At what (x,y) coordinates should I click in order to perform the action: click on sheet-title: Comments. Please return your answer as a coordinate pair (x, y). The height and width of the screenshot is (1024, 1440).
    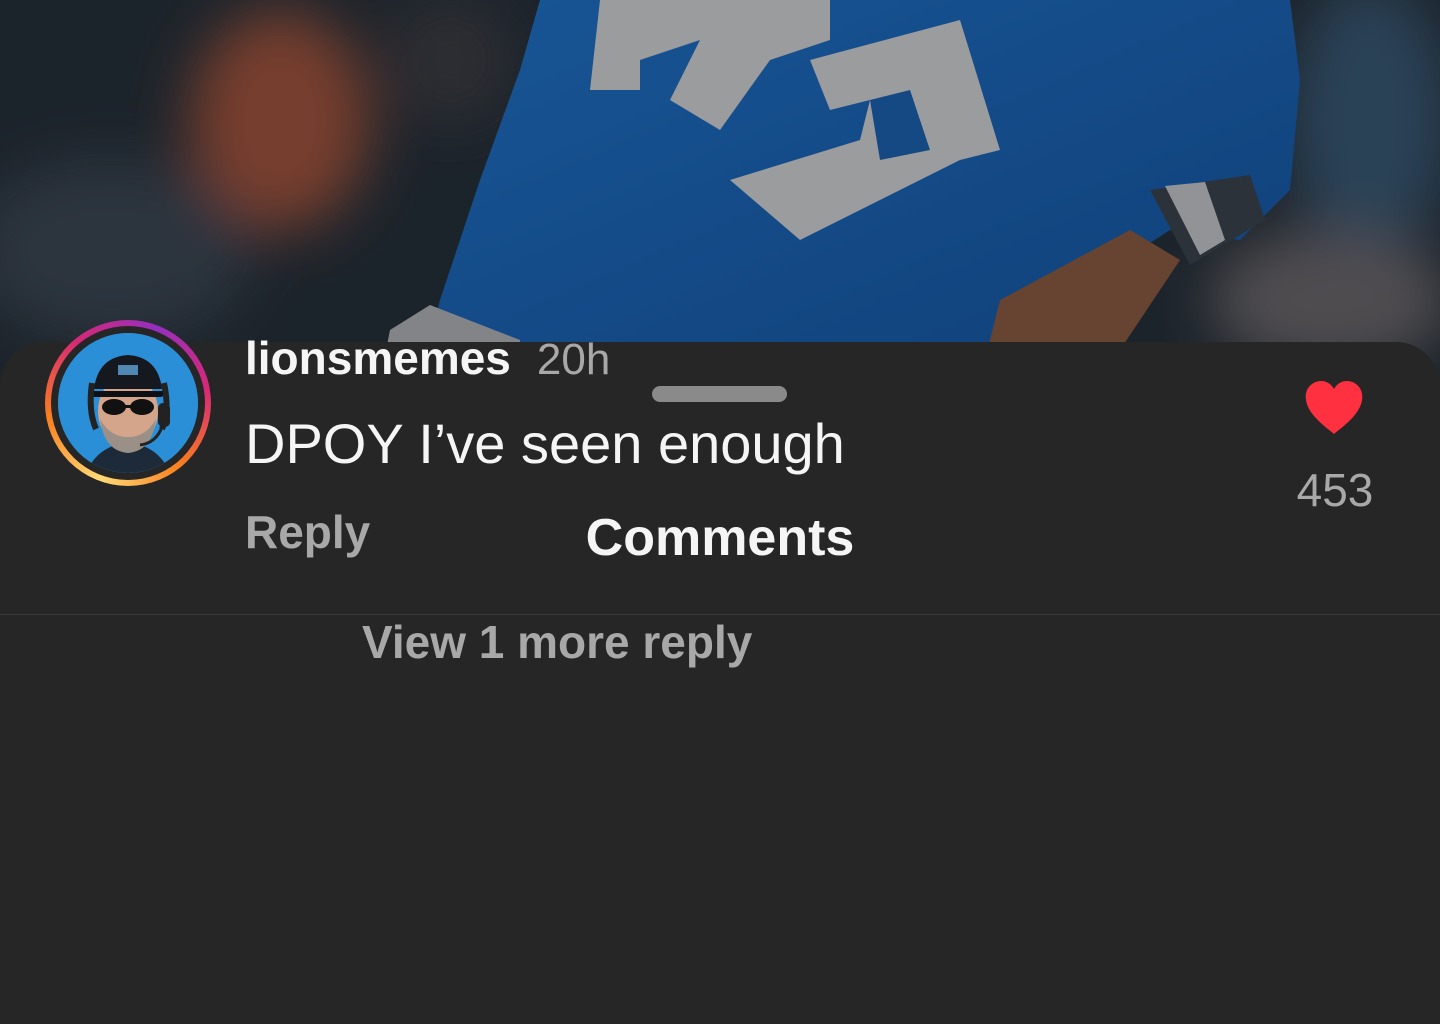
    Looking at the image, I should click on (720, 538).